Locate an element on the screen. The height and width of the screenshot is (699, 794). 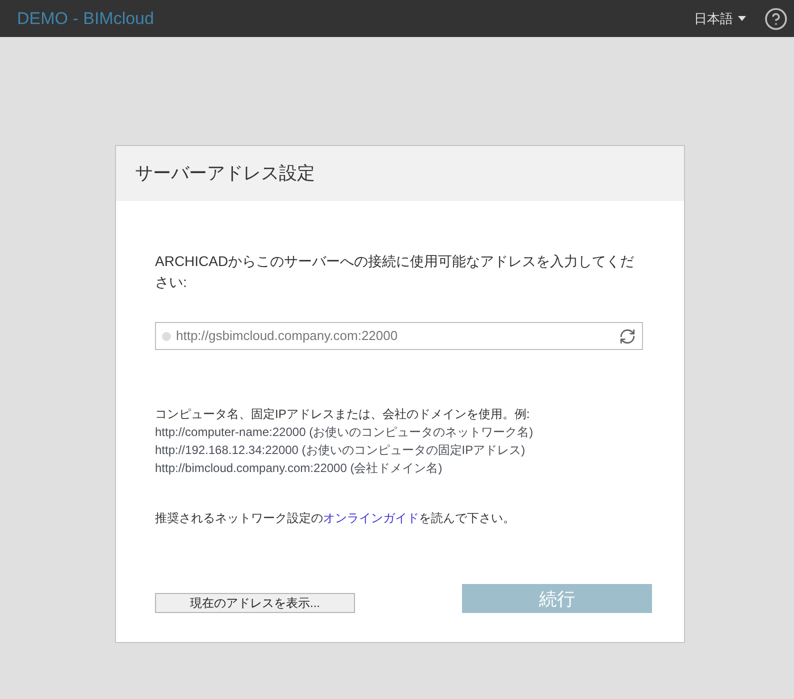
guide-text: 推奨されるネットワーク設定のオンラインガイド を読んで下さい。 is located at coordinates (335, 518).